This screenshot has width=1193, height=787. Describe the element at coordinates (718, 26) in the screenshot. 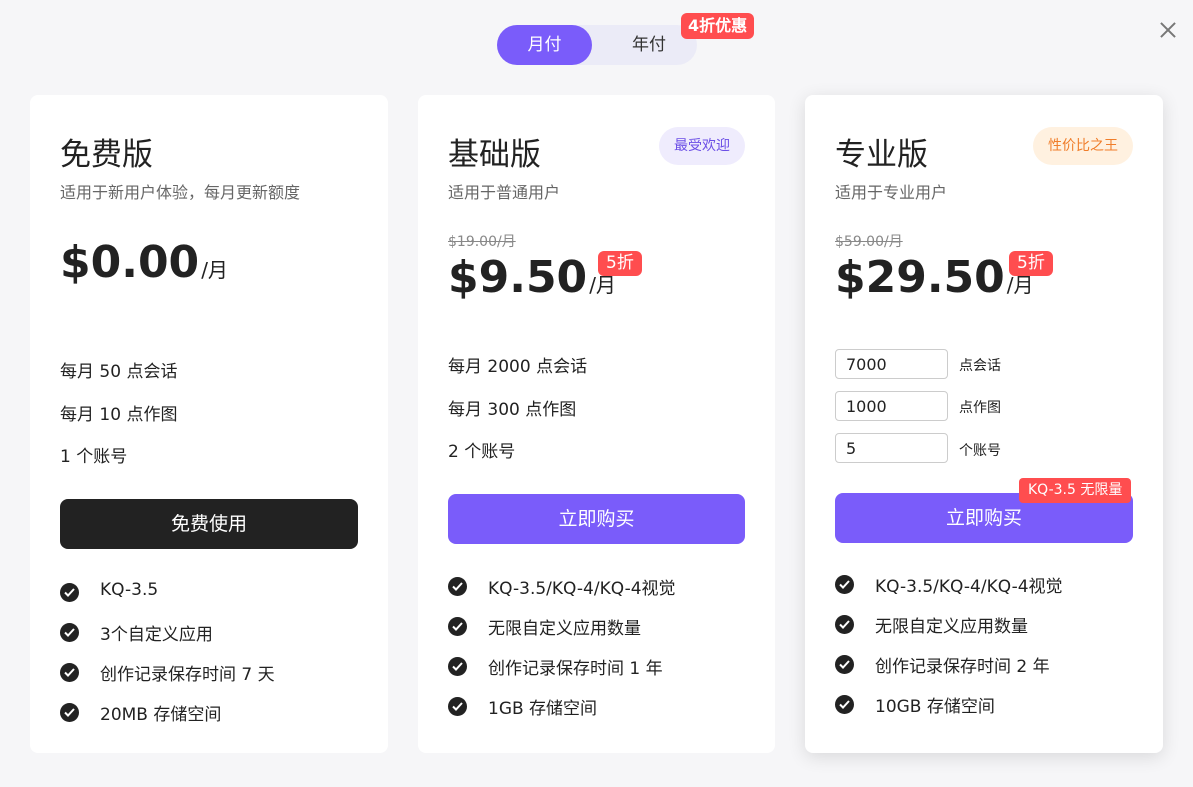

I see `yearly-discount-badge: 4折优惠` at that location.